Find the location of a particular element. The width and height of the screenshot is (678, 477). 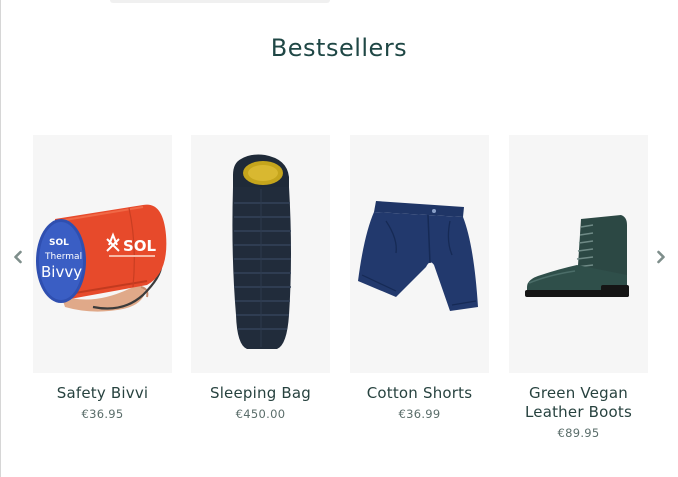

product-image-sleeping-bag is located at coordinates (260, 254).